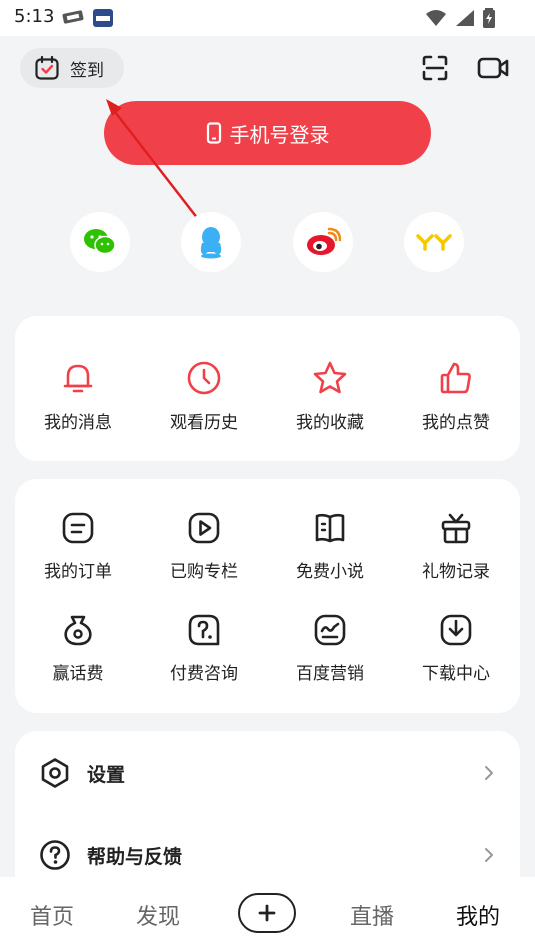  Describe the element at coordinates (456, 572) in the screenshot. I see `gift-records-label: 礼物记录` at that location.